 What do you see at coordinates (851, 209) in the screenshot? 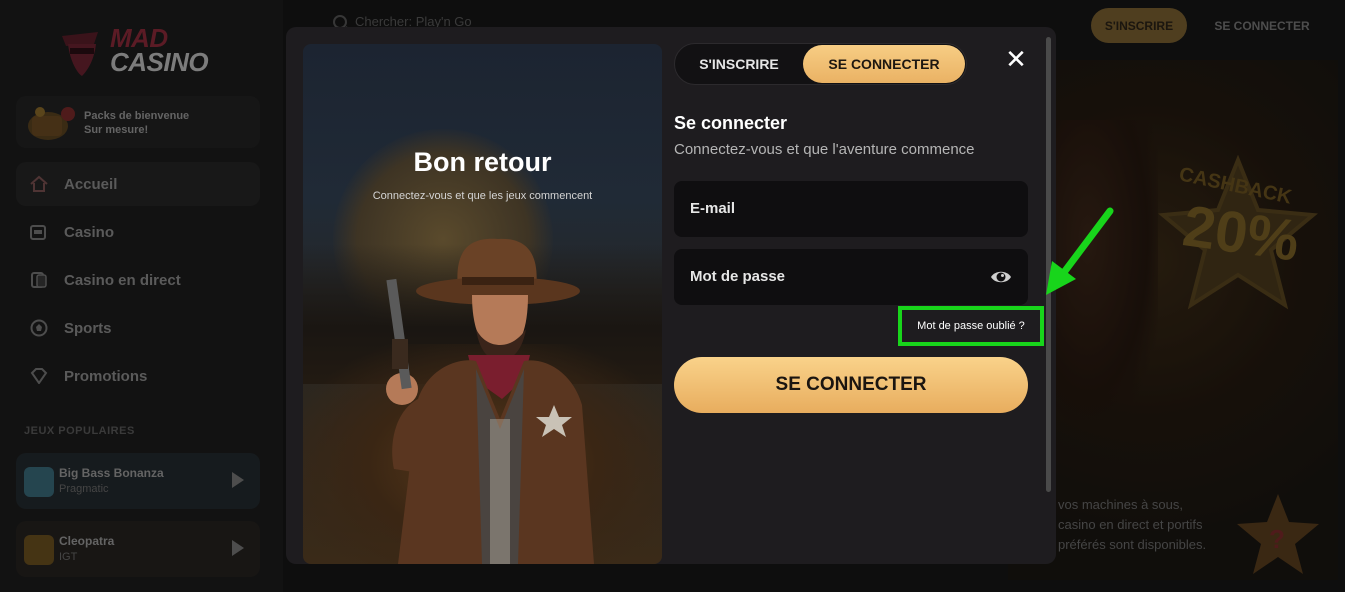
I see `email-field: E-mail` at bounding box center [851, 209].